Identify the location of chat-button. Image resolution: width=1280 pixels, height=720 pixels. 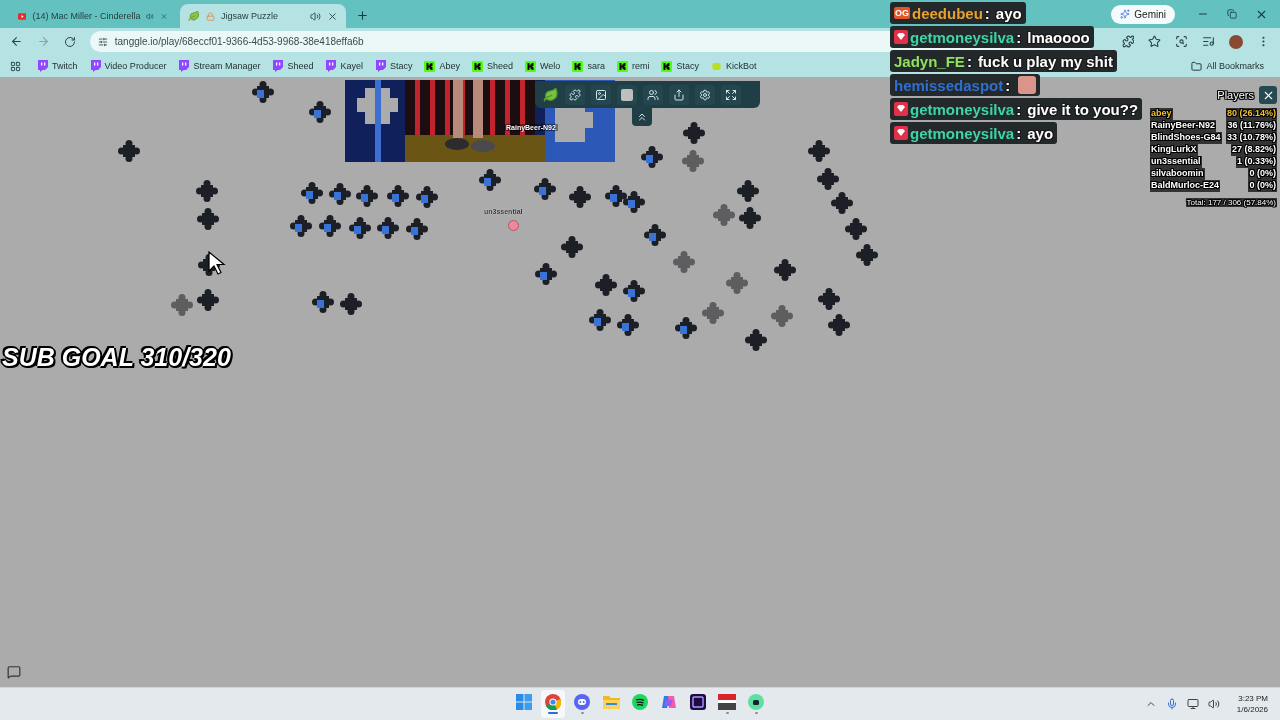
(15, 673).